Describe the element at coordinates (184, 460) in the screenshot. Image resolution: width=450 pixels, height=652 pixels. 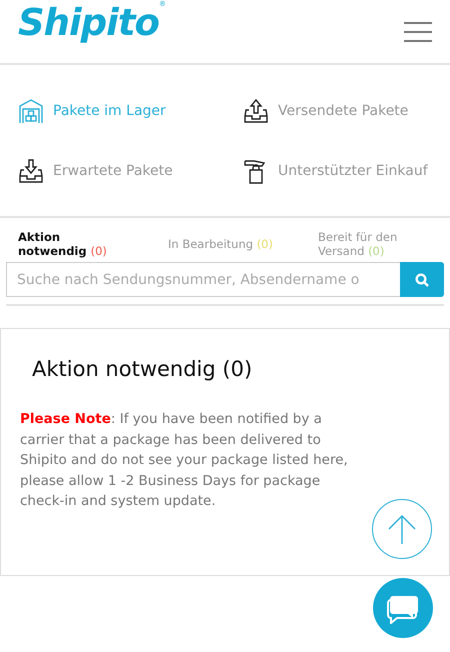
I see `note-text: Please Note: If you have been notified by a carrier that a package has been delivered to Shipito and do not see your package listed here, please allow 1 -2 Business Days for package check-in and system update.` at that location.